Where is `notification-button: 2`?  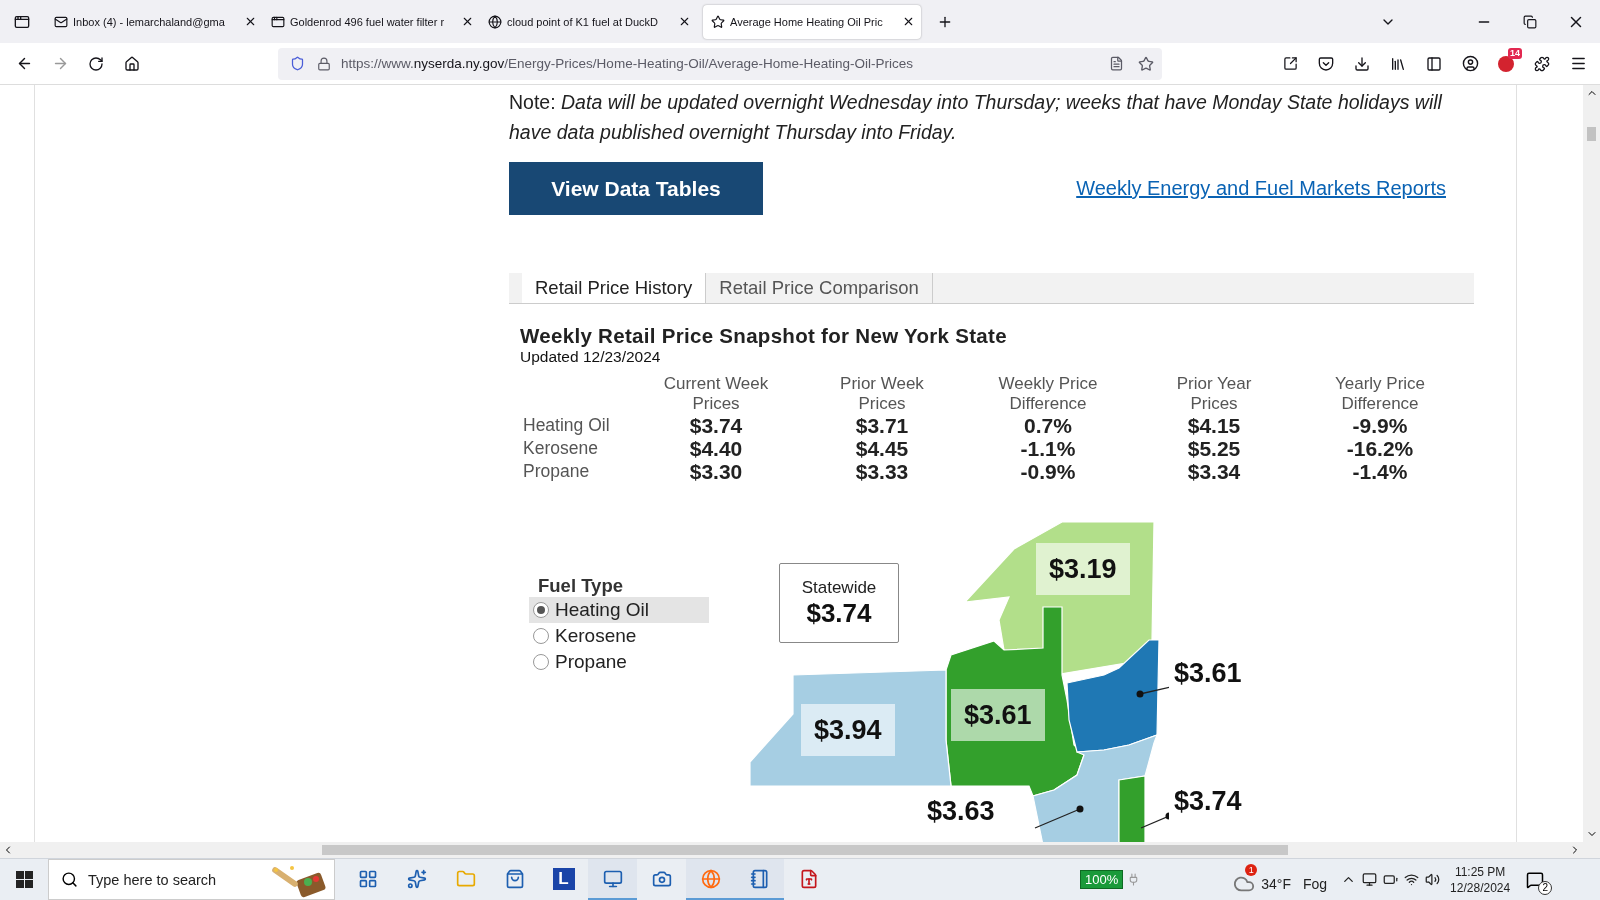
notification-button: 2 is located at coordinates (1538, 879).